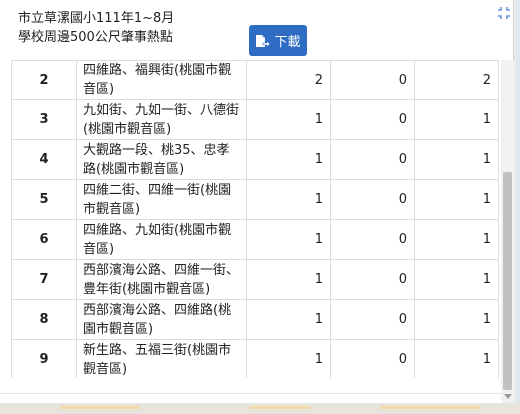  What do you see at coordinates (161, 199) in the screenshot?
I see `road-name: 四維二街、四維一街(桃園市觀音區)` at bounding box center [161, 199].